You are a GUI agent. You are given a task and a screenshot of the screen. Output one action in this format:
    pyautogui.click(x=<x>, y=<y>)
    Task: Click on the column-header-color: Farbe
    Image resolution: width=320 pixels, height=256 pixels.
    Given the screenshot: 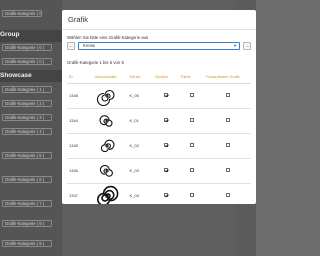 What is the action you would take?
    pyautogui.click(x=191, y=77)
    